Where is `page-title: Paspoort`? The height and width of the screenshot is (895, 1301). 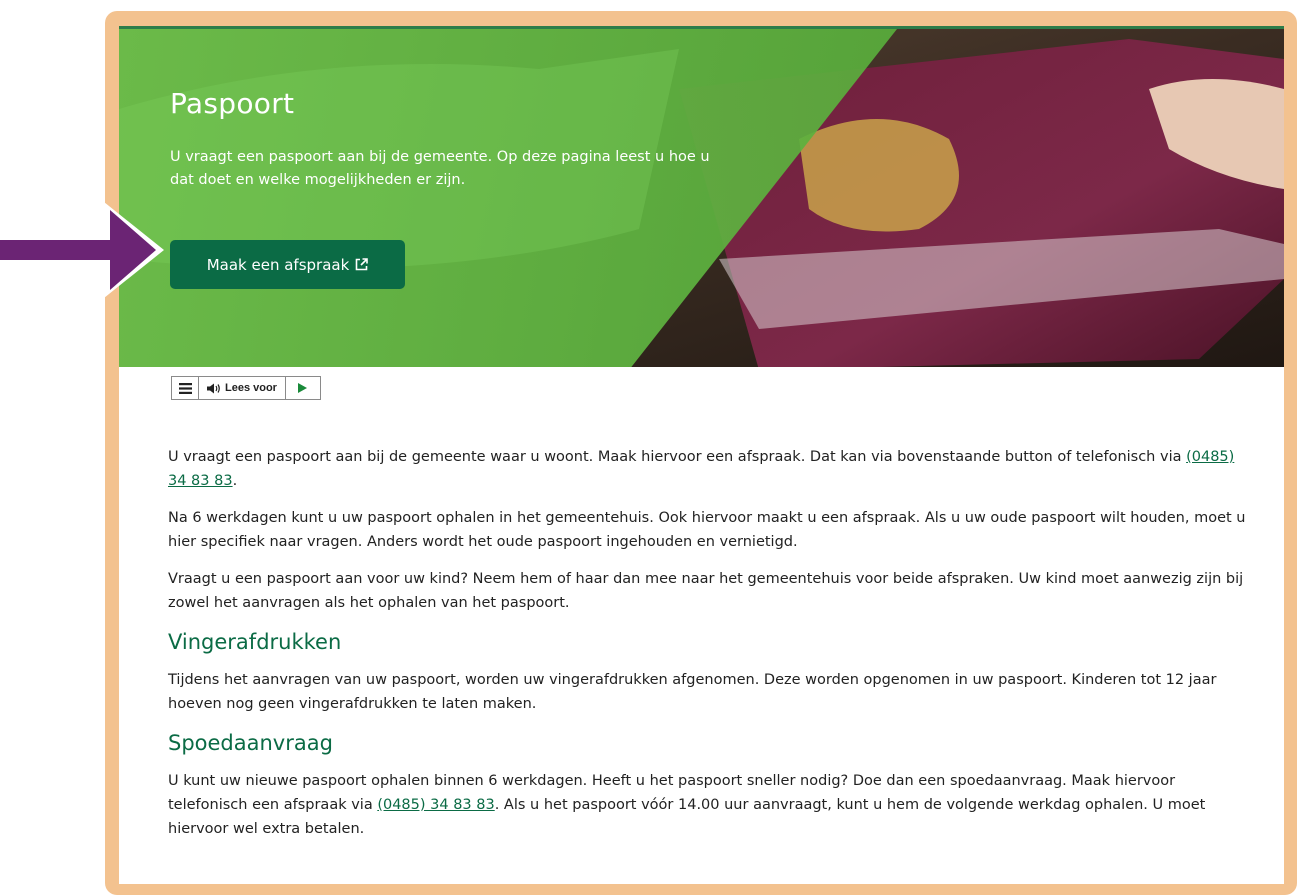 page-title: Paspoort is located at coordinates (232, 103).